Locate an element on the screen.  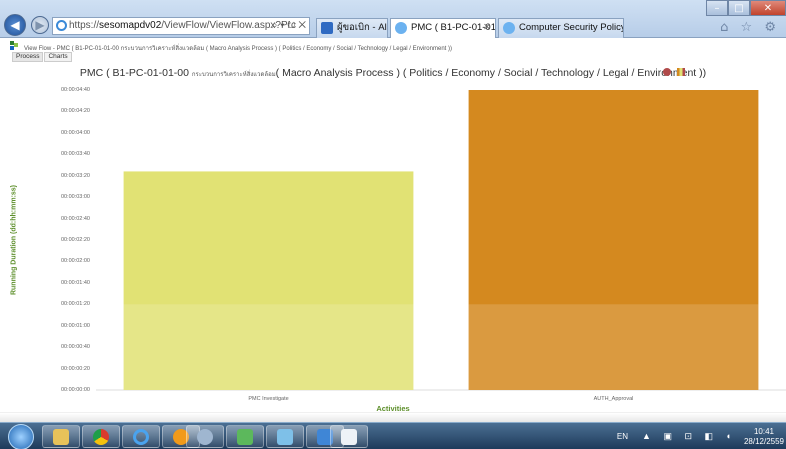
menu-charts: Charts is located at coordinates (58, 57).